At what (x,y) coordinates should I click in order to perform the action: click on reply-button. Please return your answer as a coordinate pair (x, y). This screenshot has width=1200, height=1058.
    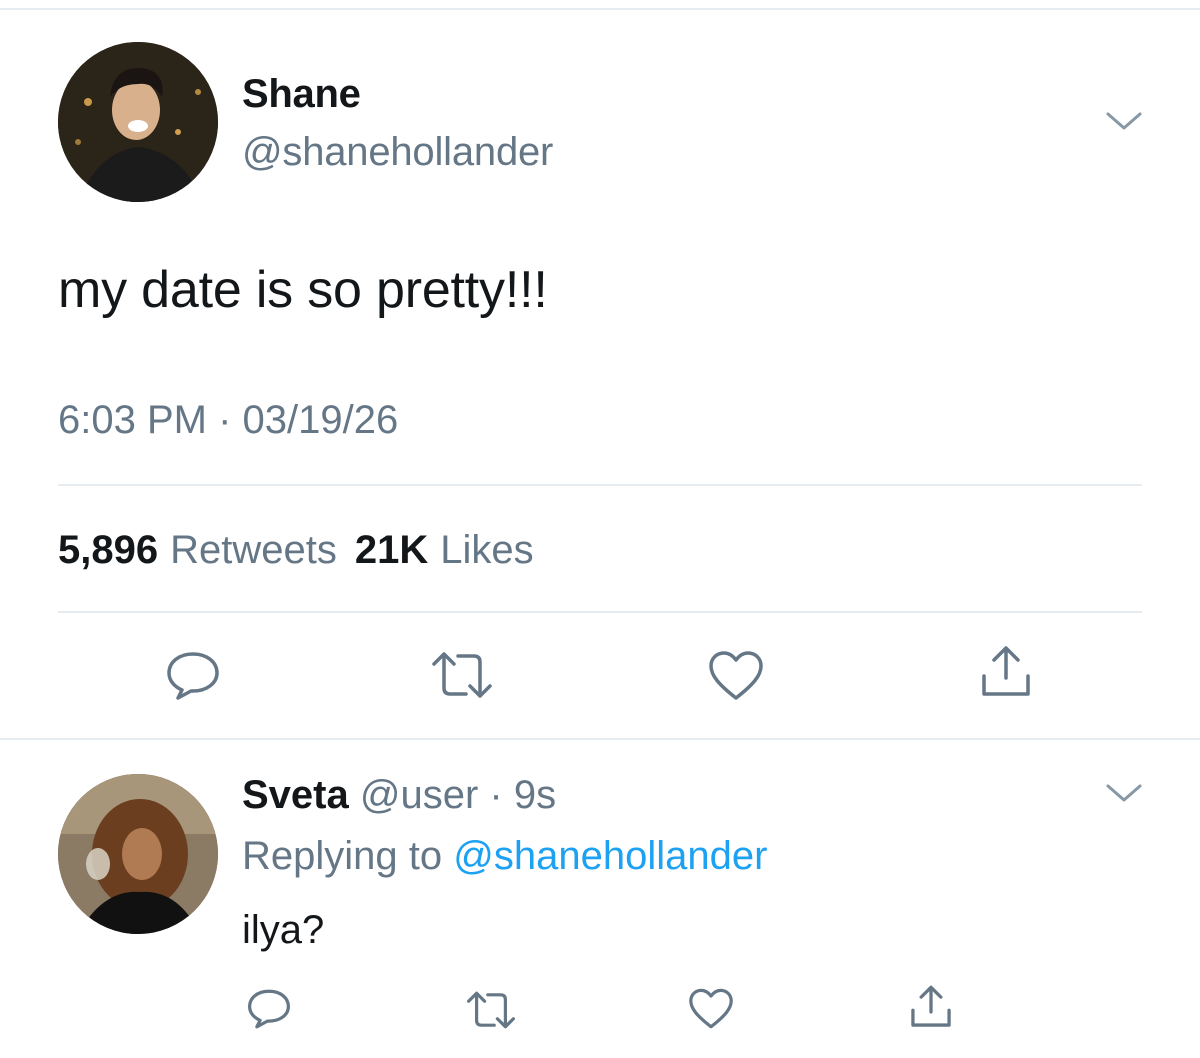
    Looking at the image, I should click on (193, 676).